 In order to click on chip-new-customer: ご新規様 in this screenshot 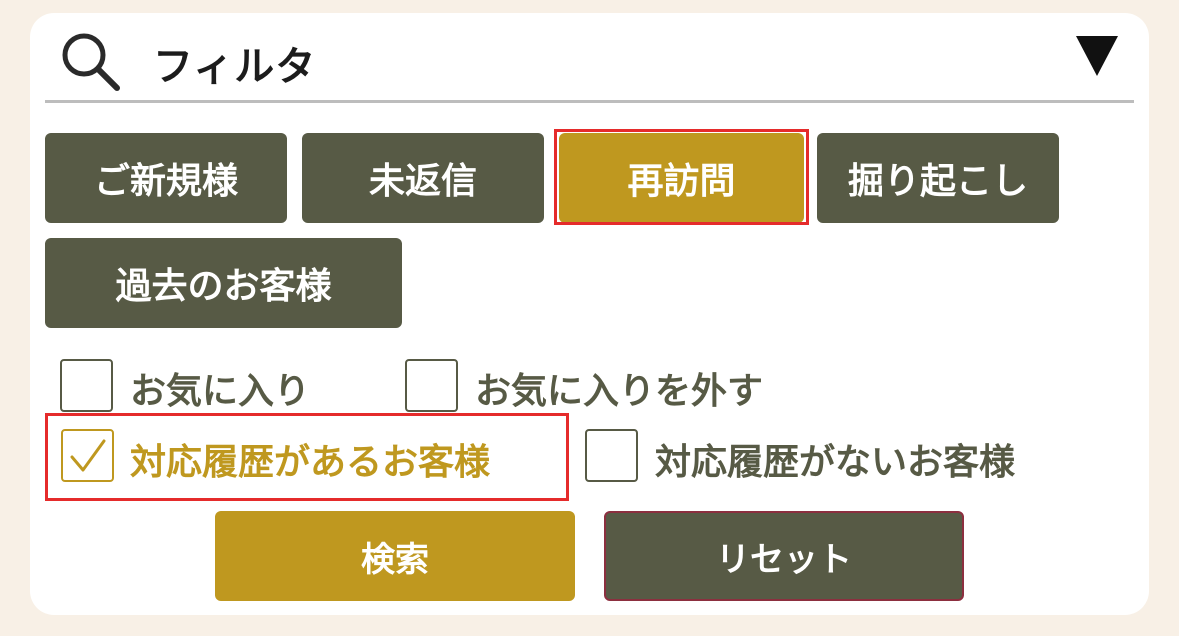, I will do `click(166, 178)`.